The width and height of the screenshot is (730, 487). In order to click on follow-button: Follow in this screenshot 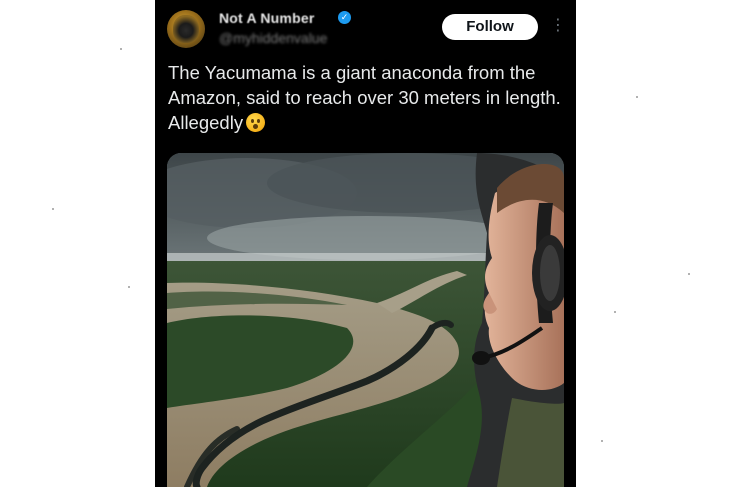, I will do `click(490, 27)`.